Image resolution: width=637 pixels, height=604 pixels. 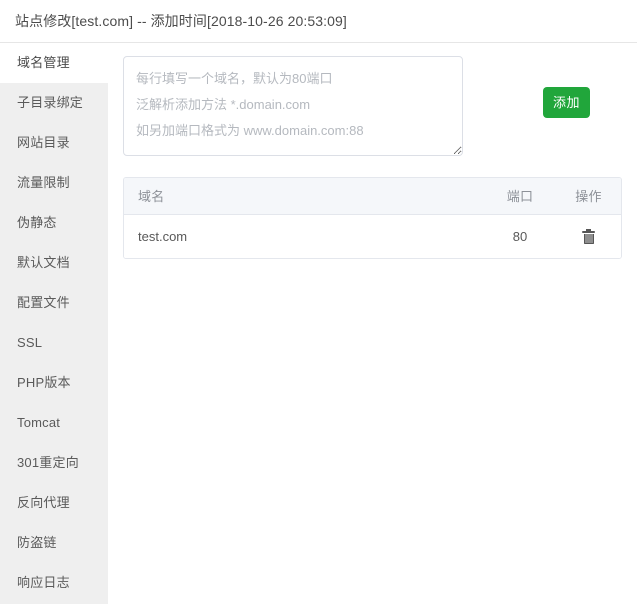 What do you see at coordinates (37, 222) in the screenshot?
I see `sidebar-item-label: 伪静态` at bounding box center [37, 222].